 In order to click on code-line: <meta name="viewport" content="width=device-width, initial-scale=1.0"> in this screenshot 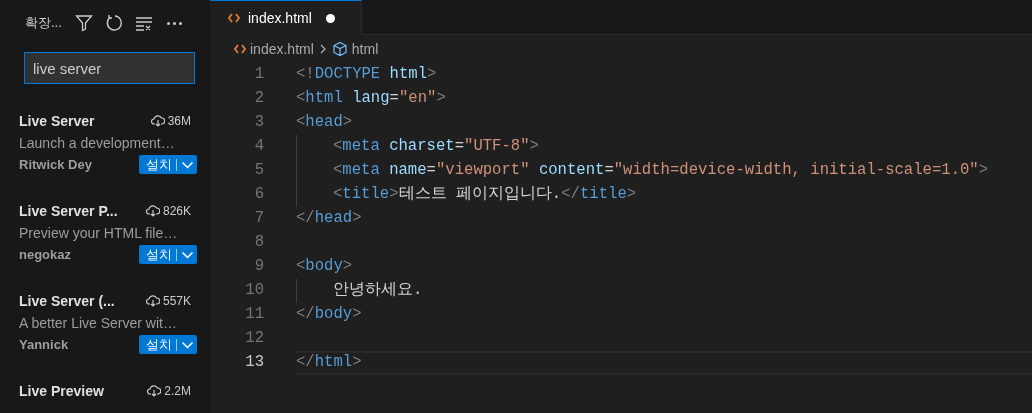, I will do `click(661, 171)`.